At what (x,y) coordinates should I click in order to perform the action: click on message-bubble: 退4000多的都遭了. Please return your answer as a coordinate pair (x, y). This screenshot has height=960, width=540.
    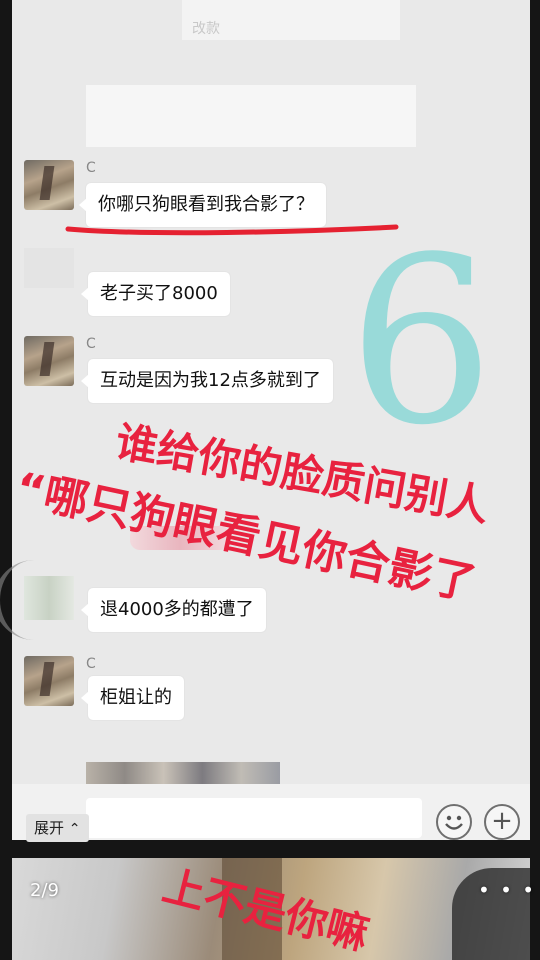
    Looking at the image, I should click on (173, 610).